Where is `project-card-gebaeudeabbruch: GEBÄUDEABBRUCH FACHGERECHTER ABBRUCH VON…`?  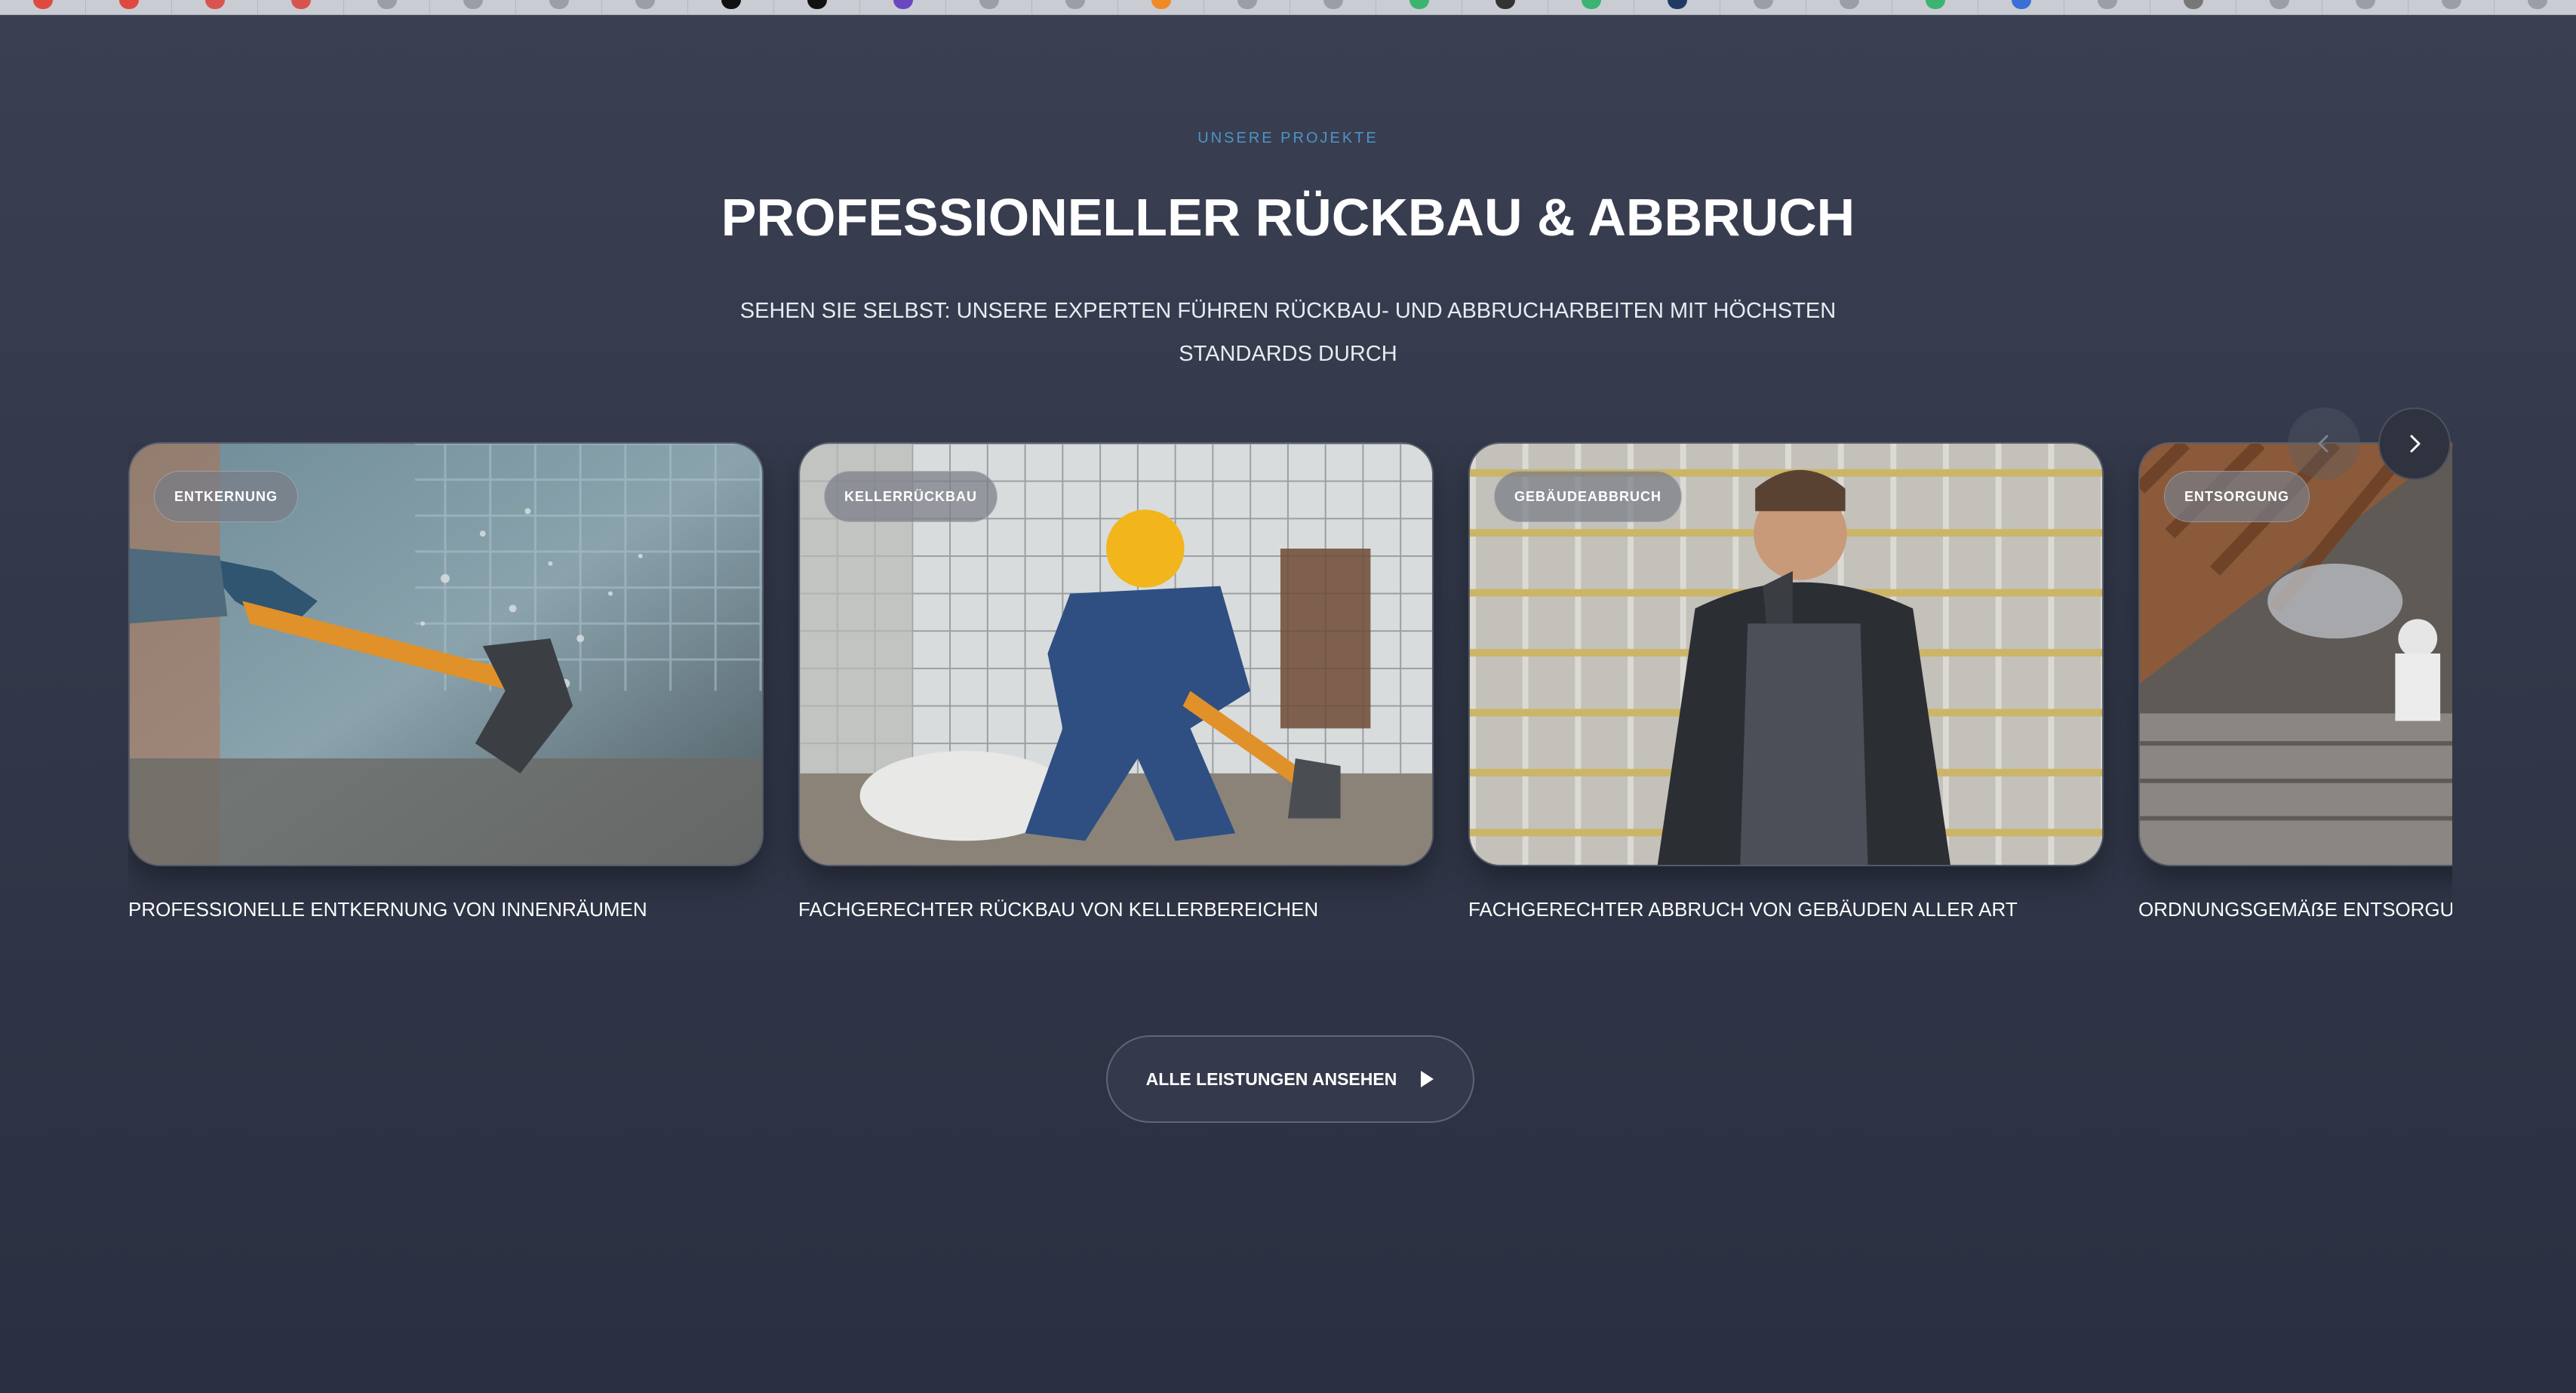 project-card-gebaeudeabbruch: GEBÄUDEABBRUCH FACHGERECHTER ABBRUCH VON… is located at coordinates (1786, 681).